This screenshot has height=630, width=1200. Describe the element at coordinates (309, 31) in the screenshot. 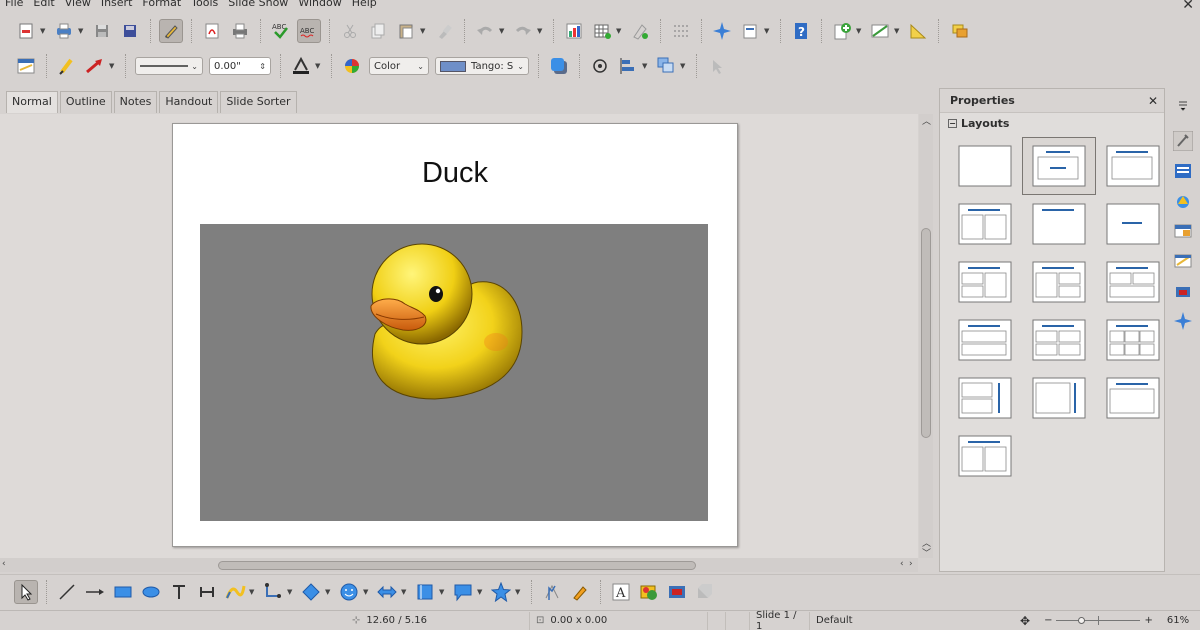

I see `auto-spellcheck-button: ABC` at that location.